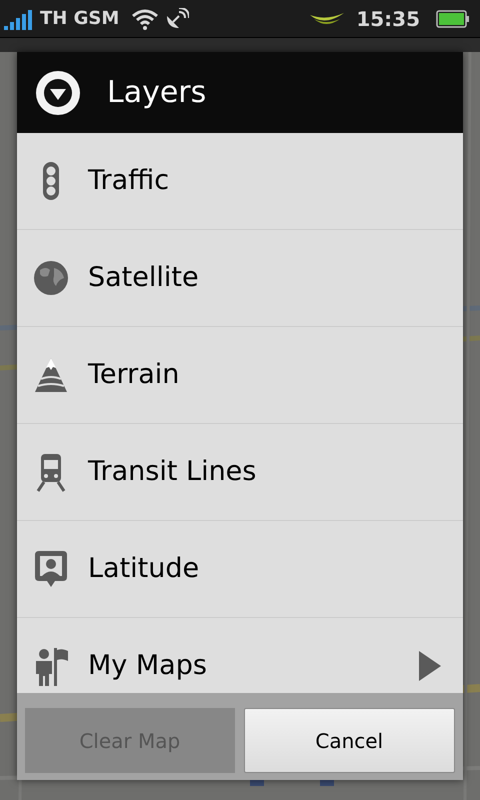 This screenshot has height=800, width=480. What do you see at coordinates (327, 18) in the screenshot?
I see `swoosh-logo-icon` at bounding box center [327, 18].